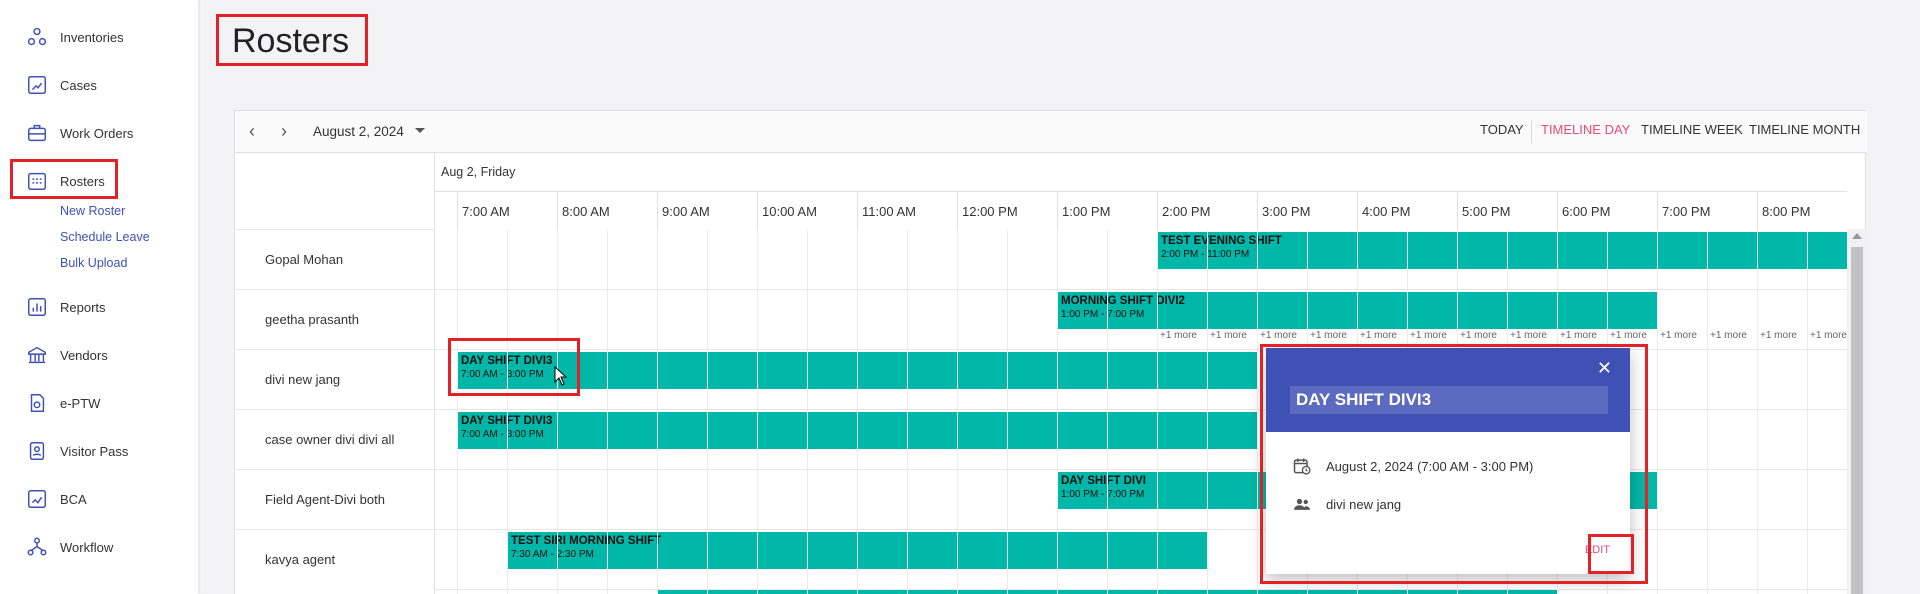 The height and width of the screenshot is (594, 1920). Describe the element at coordinates (105, 237) in the screenshot. I see `sub-item-schedule-leave: Schedule Leave` at that location.